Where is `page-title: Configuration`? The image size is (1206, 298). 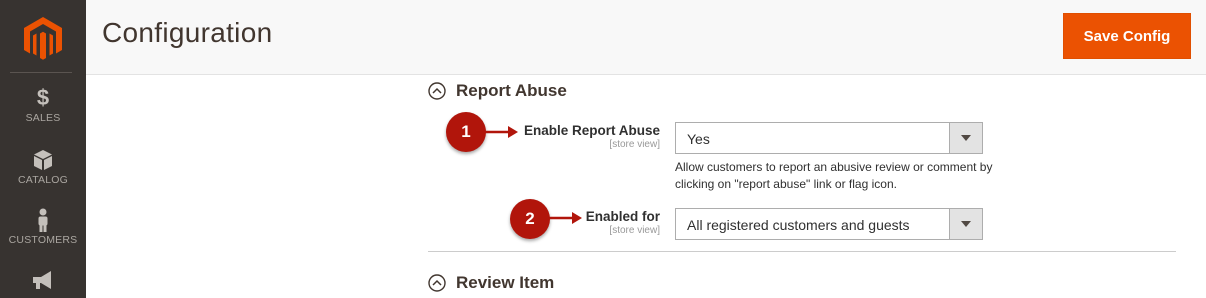 page-title: Configuration is located at coordinates (187, 32).